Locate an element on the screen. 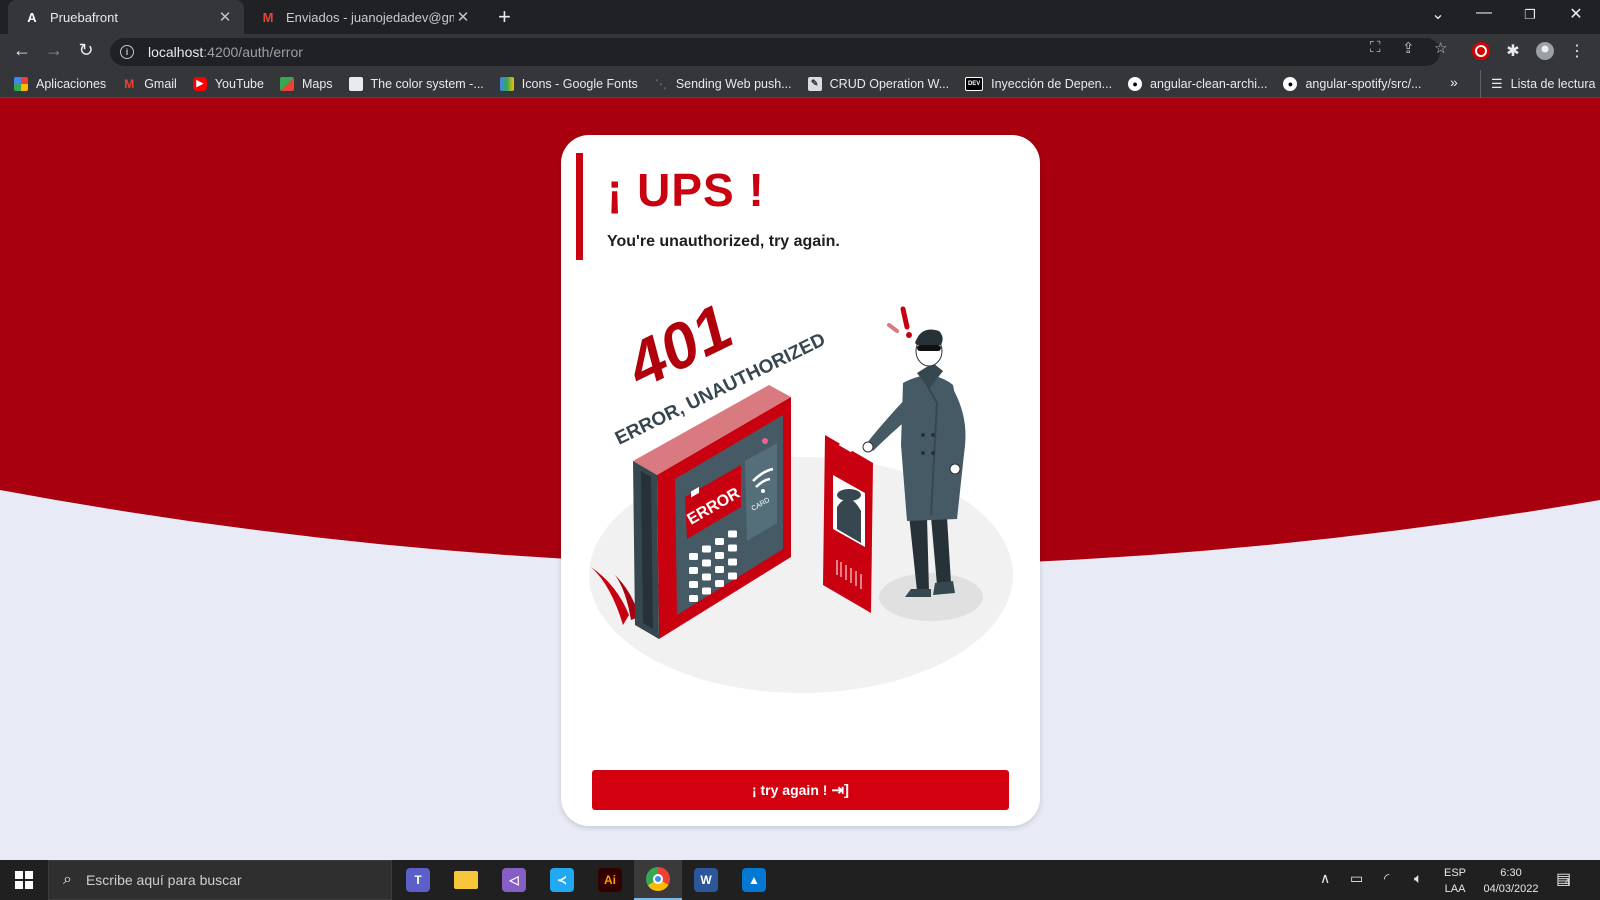  back-icon: ← is located at coordinates (22, 50).